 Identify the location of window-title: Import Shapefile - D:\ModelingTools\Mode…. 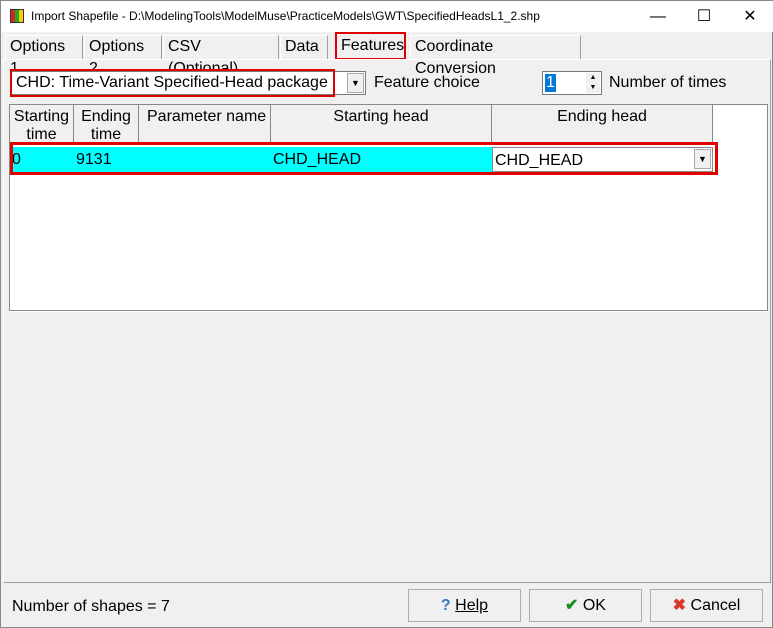
(285, 16).